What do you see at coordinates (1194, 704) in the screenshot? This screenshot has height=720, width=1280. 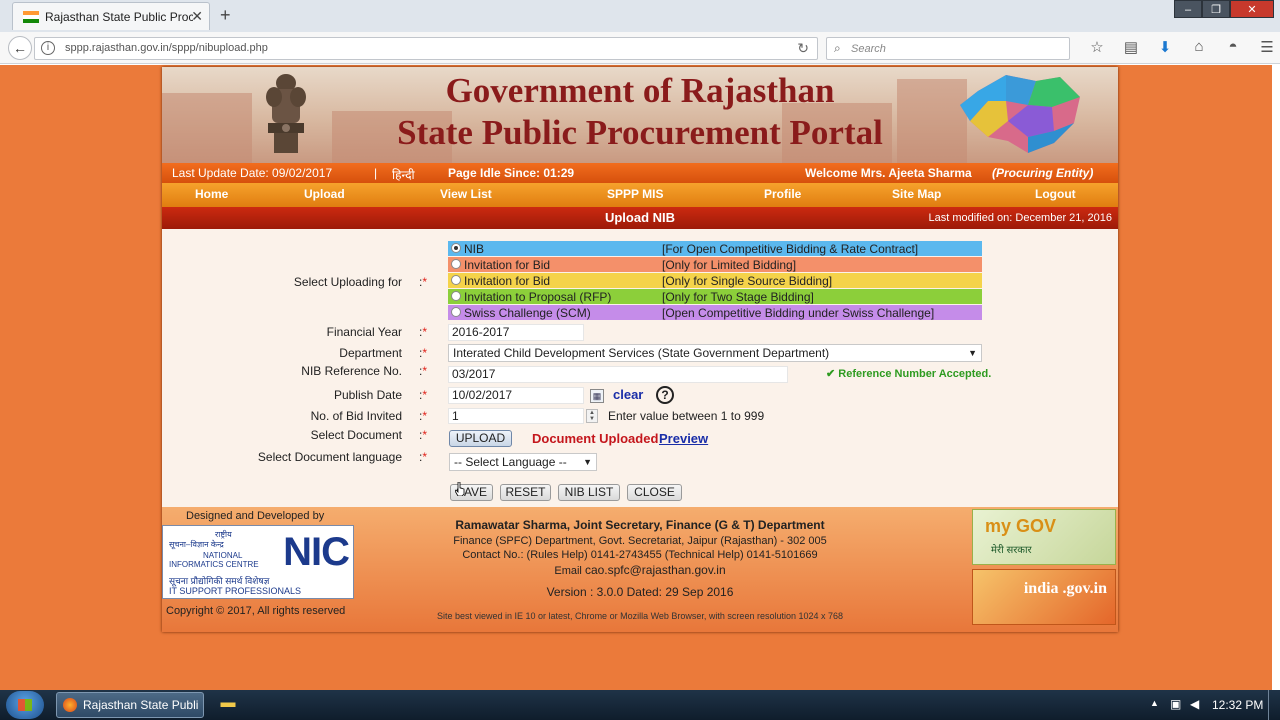 I see `volume-icon: ◀` at bounding box center [1194, 704].